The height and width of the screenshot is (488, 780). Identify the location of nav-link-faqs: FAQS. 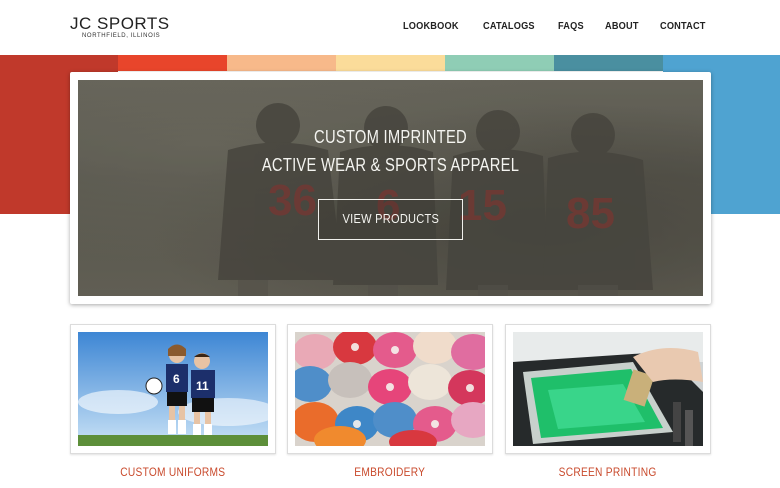
(571, 26).